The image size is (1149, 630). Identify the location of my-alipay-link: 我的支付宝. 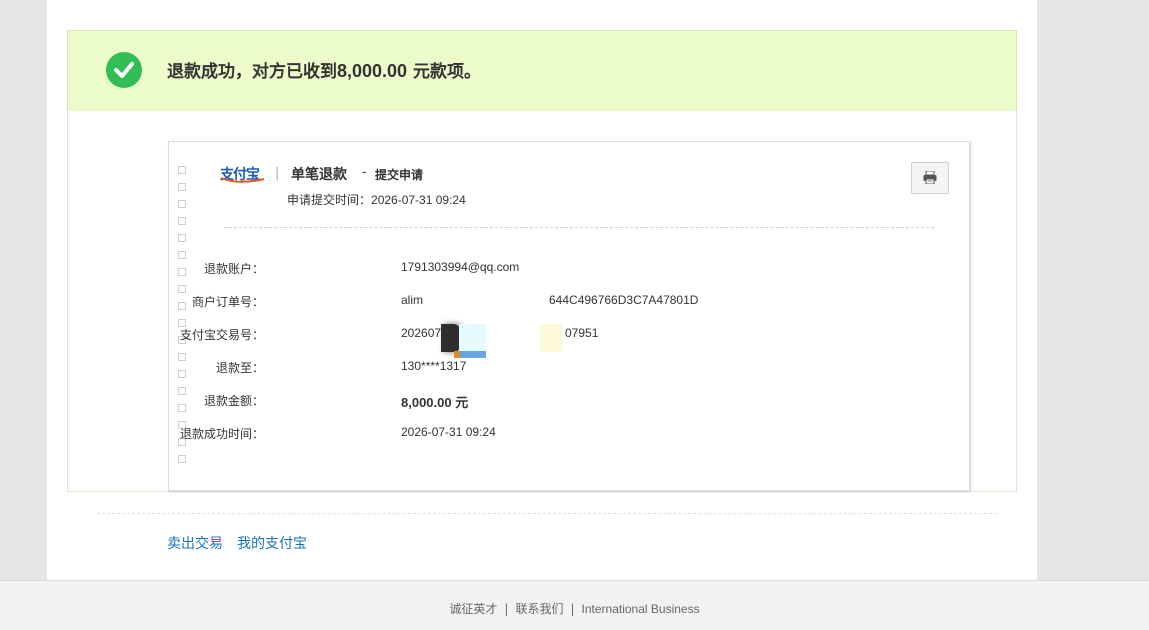
(272, 544).